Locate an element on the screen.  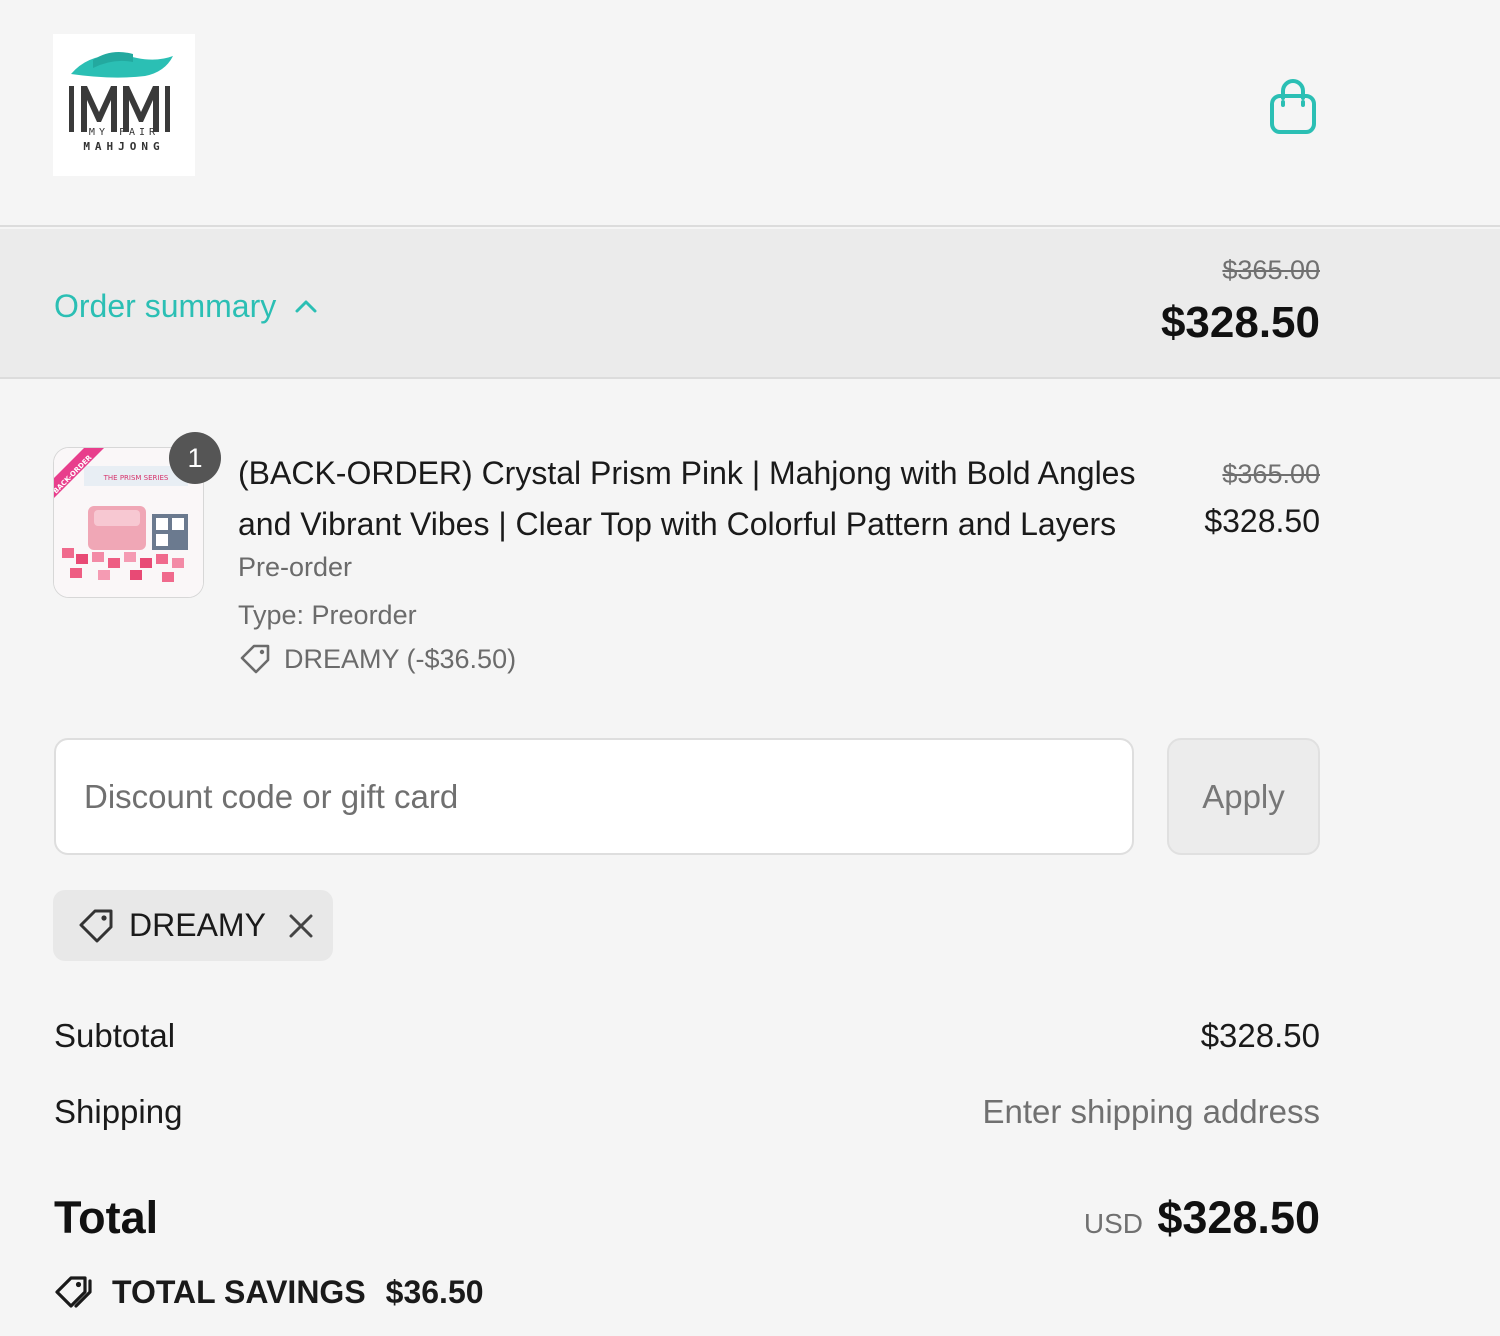
logo-mark: MY FAIR MAHJONG is located at coordinates (121, 102).